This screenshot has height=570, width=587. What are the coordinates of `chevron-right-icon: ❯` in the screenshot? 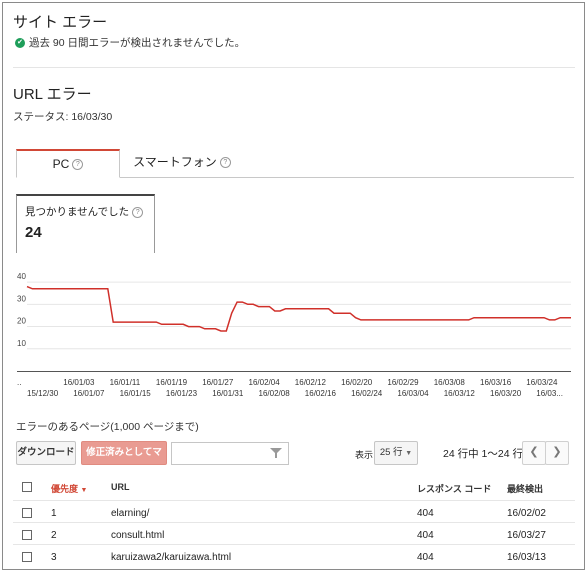 It's located at (557, 452).